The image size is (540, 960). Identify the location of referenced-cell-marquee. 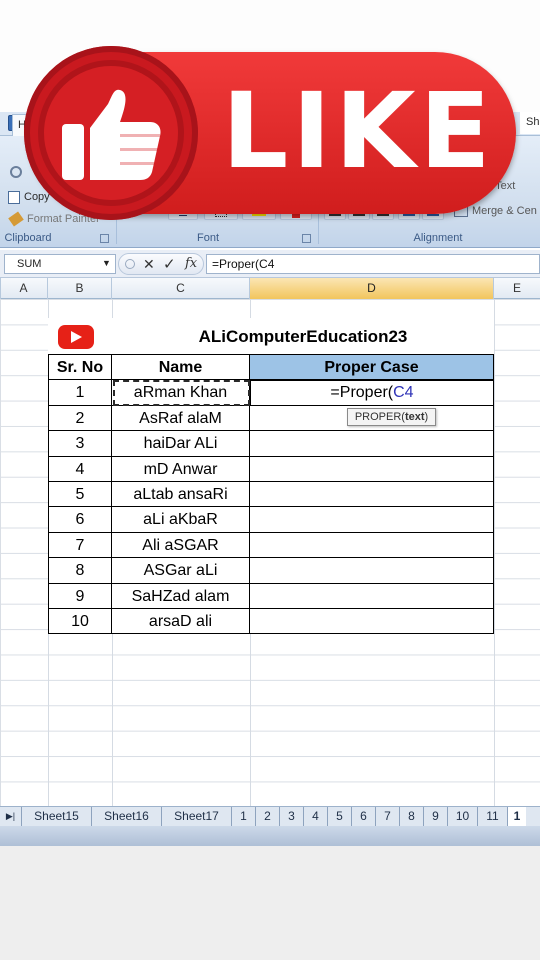
(181, 393).